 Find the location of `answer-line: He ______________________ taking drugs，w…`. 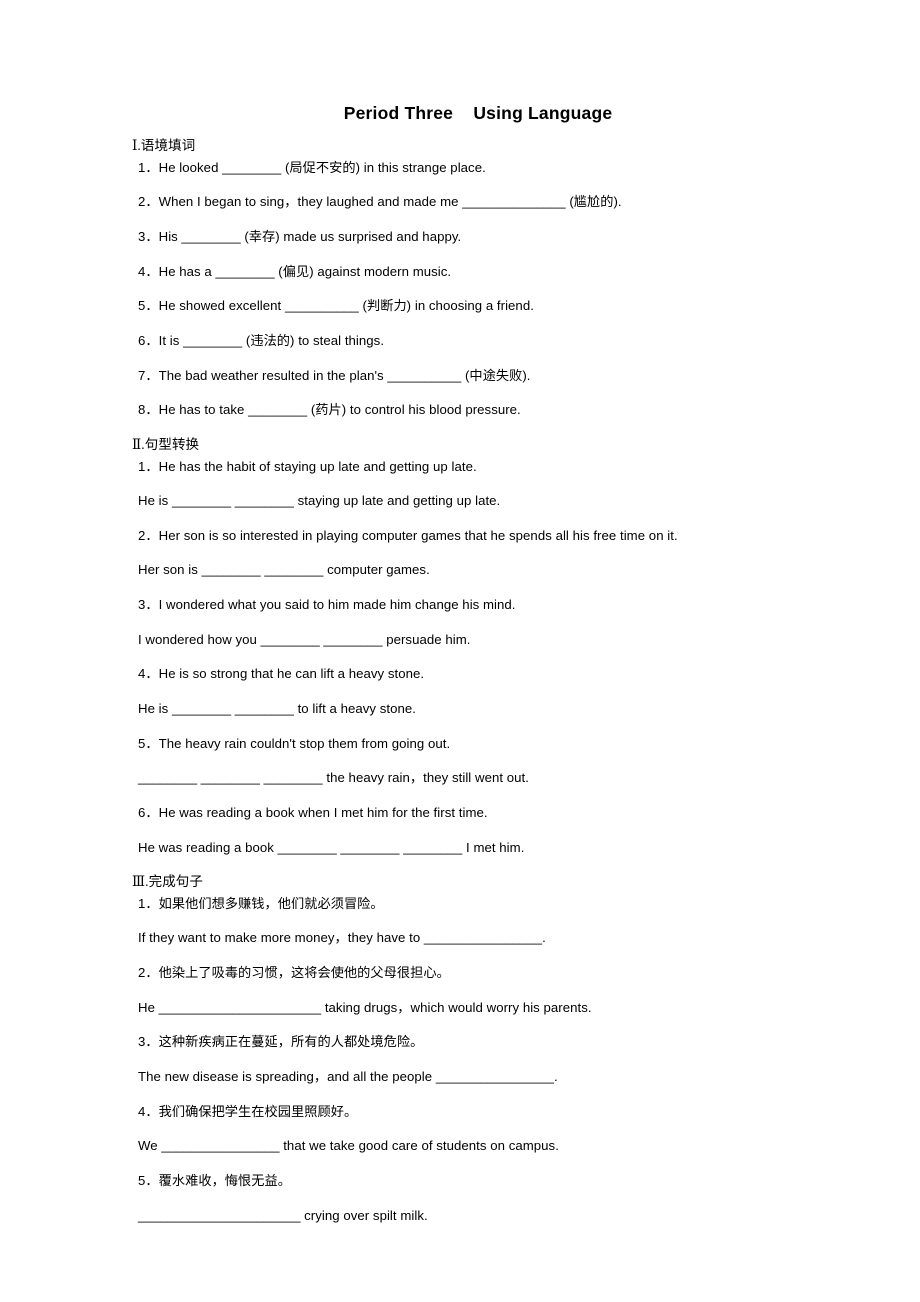

answer-line: He ______________________ taking drugs，w… is located at coordinates (365, 1007).